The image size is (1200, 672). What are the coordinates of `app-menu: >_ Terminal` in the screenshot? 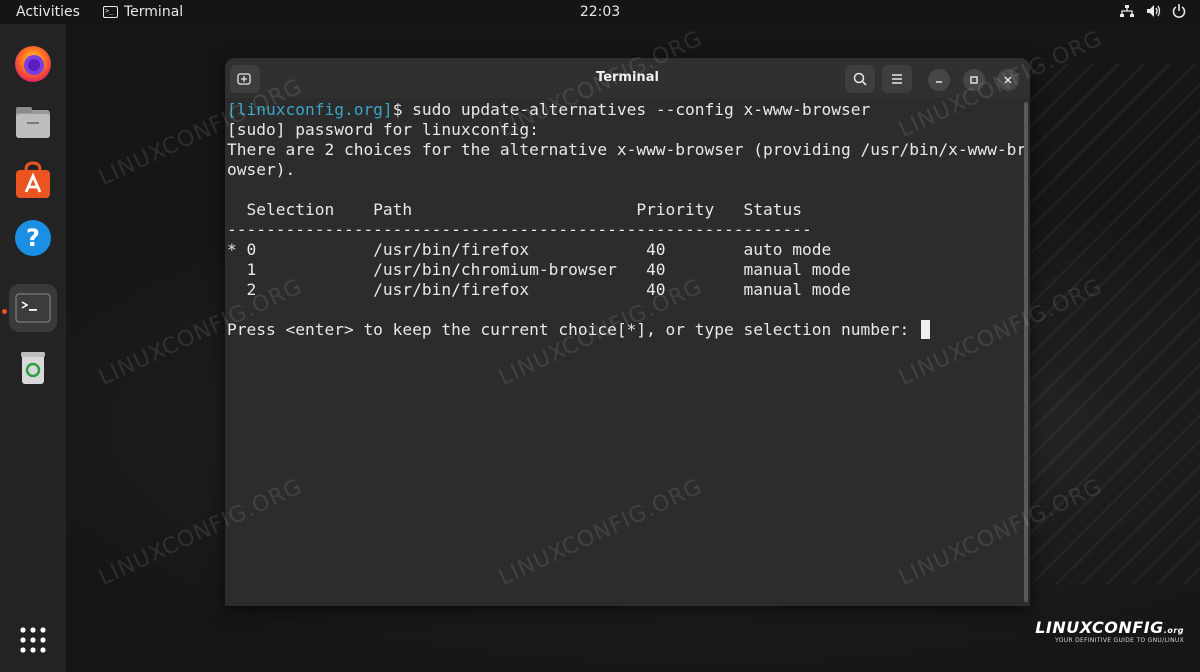 It's located at (143, 12).